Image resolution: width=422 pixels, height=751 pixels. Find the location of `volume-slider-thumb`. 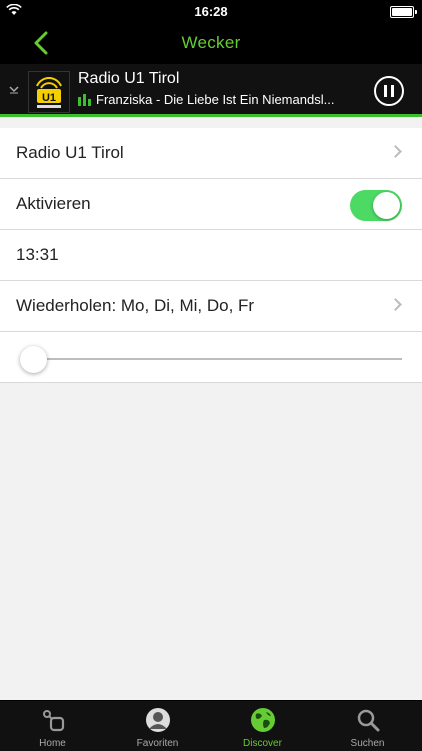

volume-slider-thumb is located at coordinates (33, 359).